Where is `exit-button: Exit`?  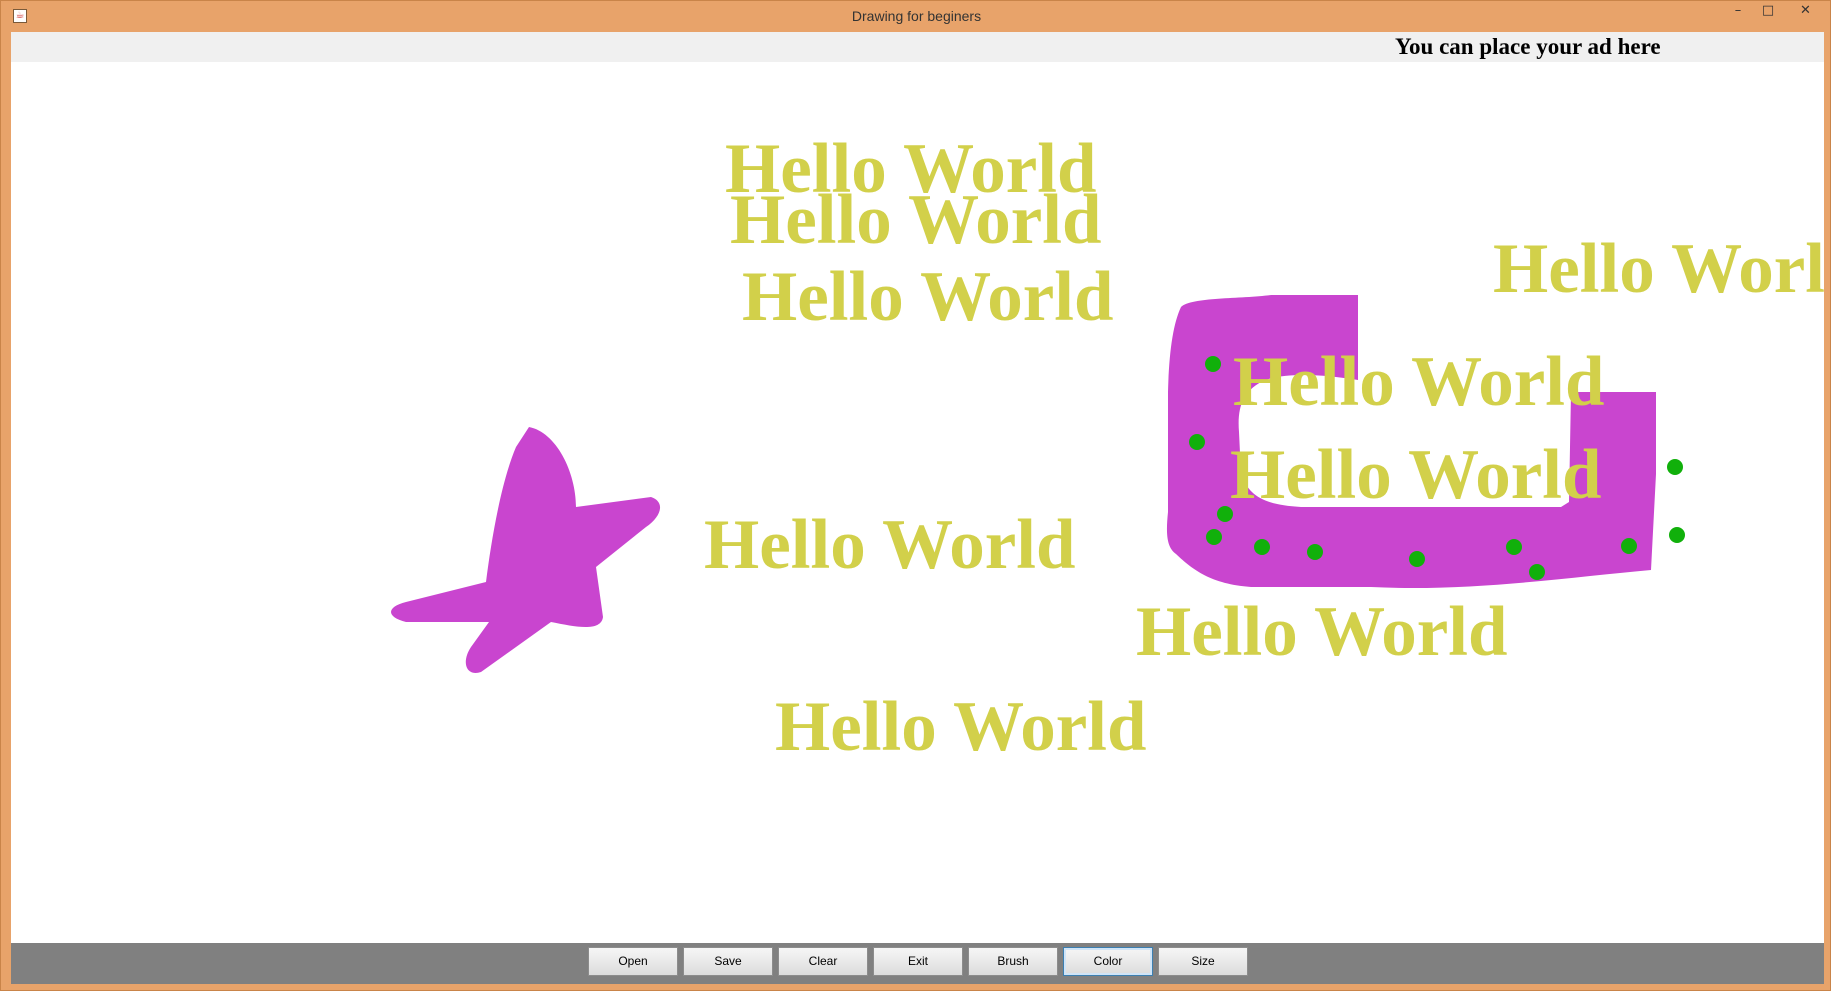
exit-button: Exit is located at coordinates (918, 961).